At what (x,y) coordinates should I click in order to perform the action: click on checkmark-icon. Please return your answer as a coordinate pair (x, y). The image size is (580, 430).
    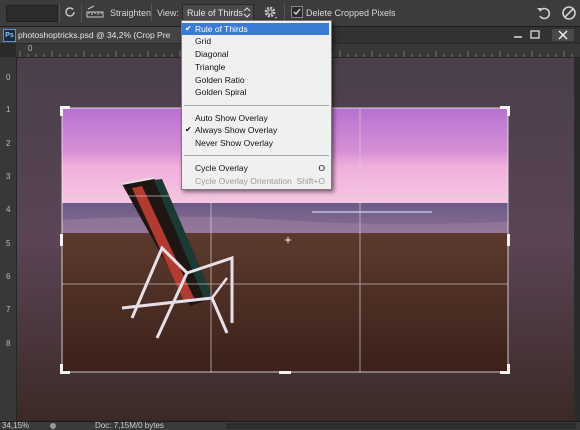
    Looking at the image, I should click on (297, 12).